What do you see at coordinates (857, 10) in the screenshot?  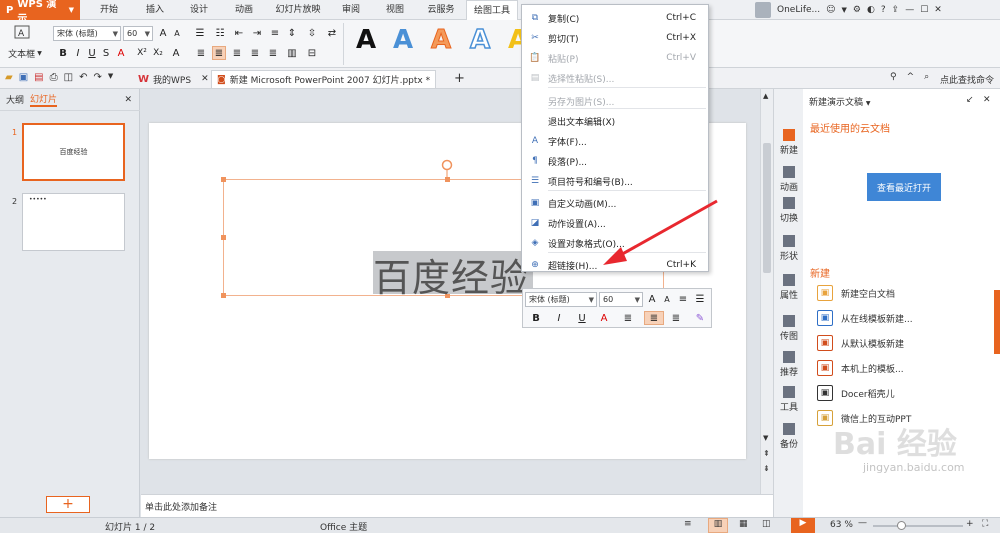 I see `settings-icon: ⚙` at bounding box center [857, 10].